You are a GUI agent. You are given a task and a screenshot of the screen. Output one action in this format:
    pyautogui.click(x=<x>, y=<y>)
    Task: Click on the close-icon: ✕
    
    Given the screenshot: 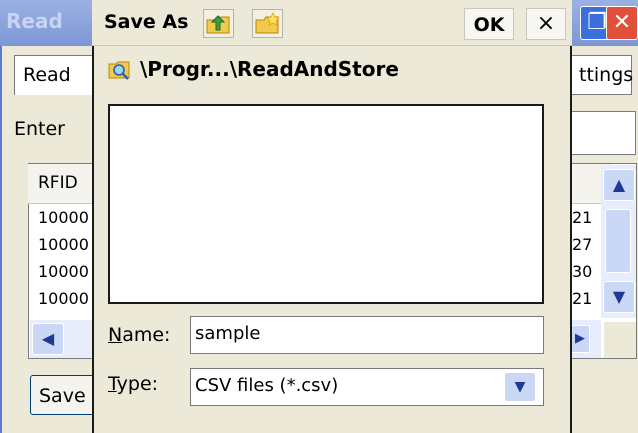 What is the action you would take?
    pyautogui.click(x=622, y=22)
    